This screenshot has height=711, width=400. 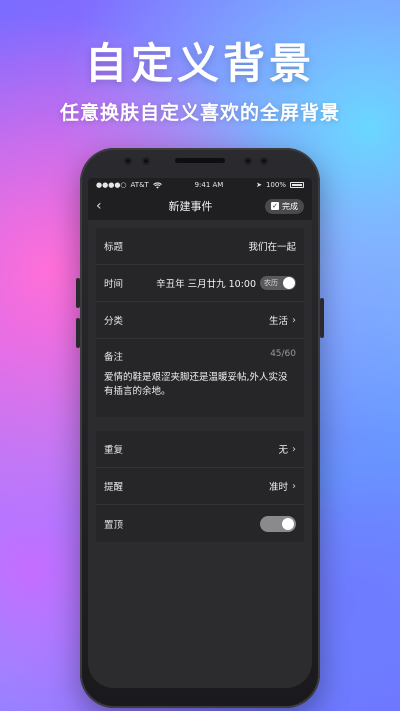 What do you see at coordinates (114, 450) in the screenshot?
I see `repeat-label: 重复` at bounding box center [114, 450].